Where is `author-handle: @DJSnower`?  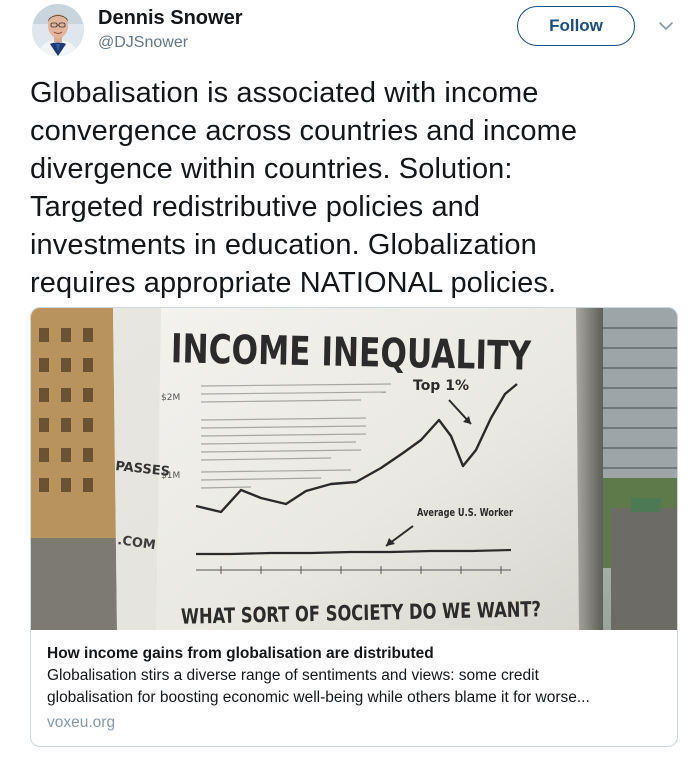 author-handle: @DJSnower is located at coordinates (143, 43).